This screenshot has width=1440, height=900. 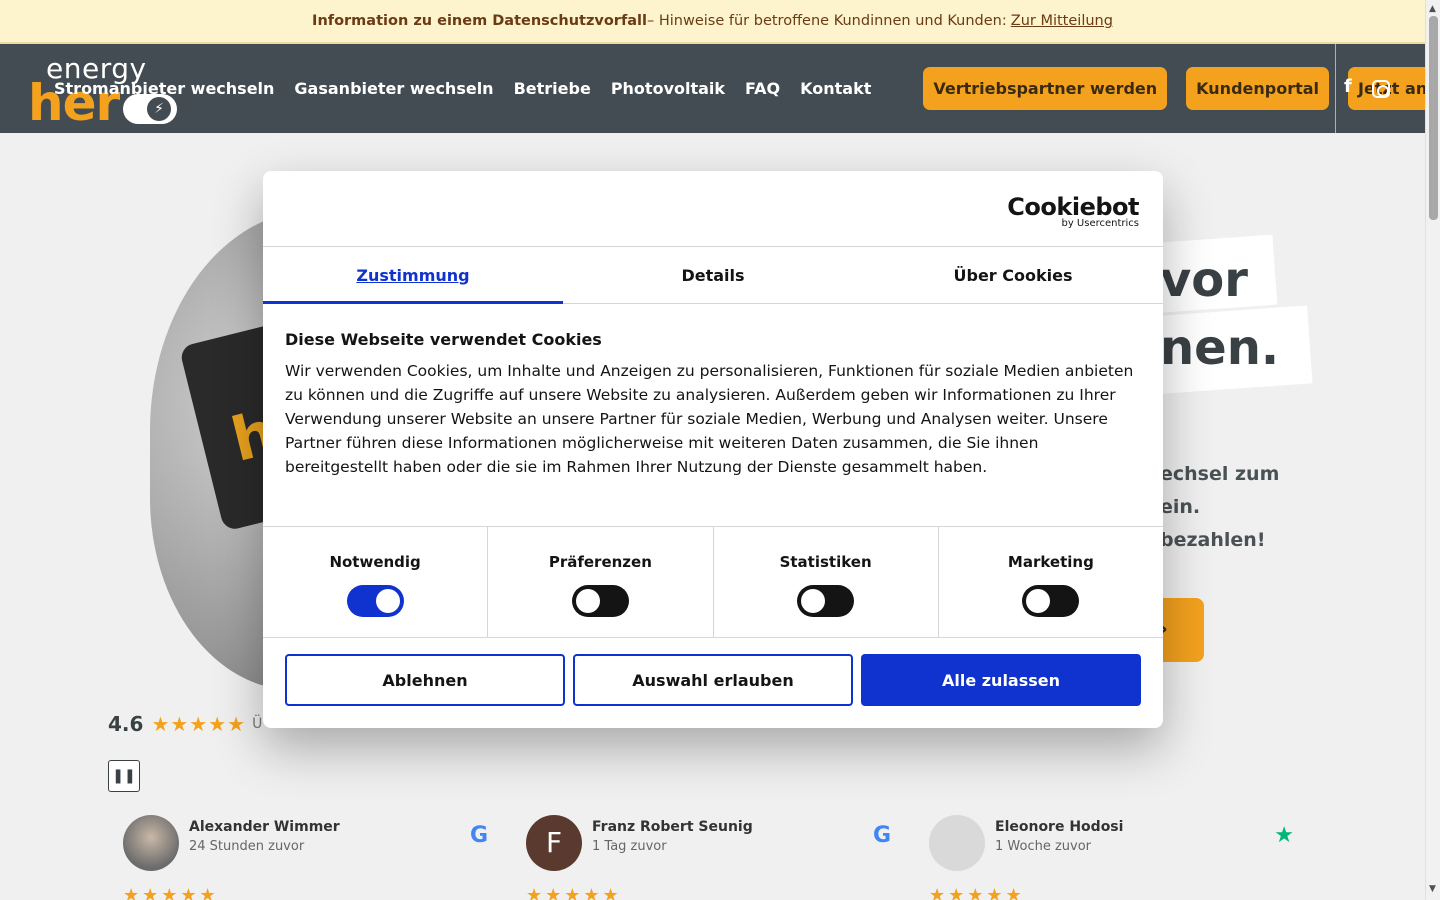 I want to click on vertriebspartner-button: Vertriebspartner werden, so click(x=1045, y=88).